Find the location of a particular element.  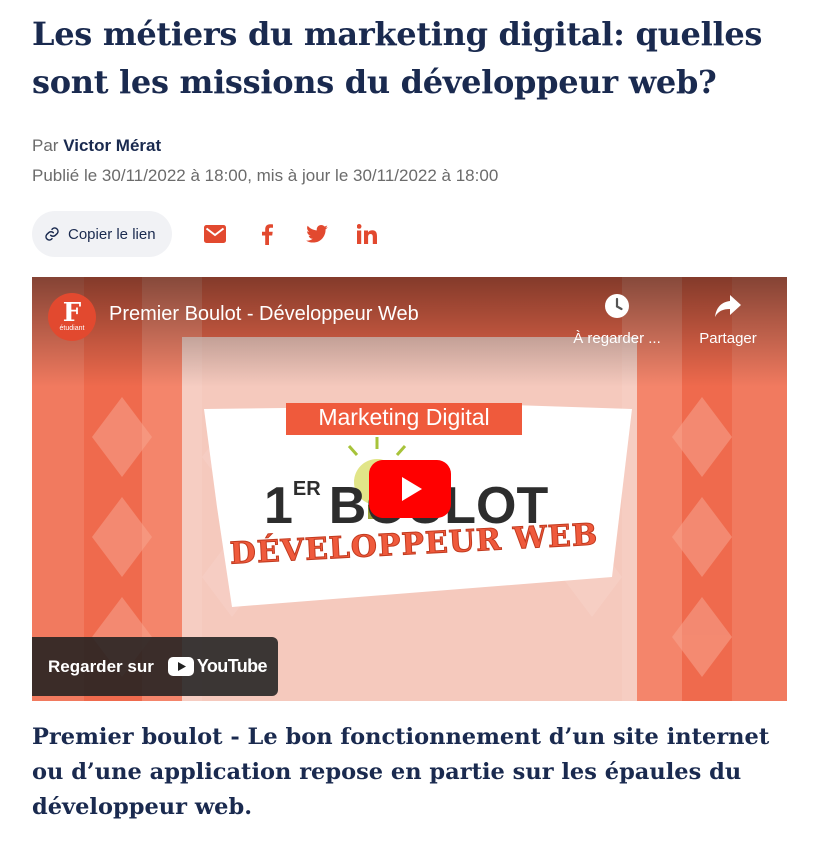

thumbnail-badge: Marketing Digital is located at coordinates (404, 417).